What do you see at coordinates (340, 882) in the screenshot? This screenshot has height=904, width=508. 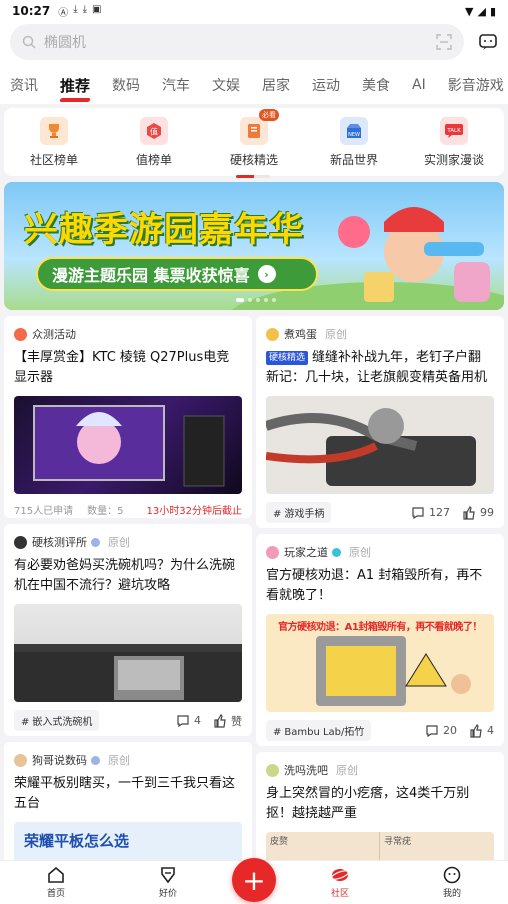 I see `nav-community: 社区` at bounding box center [340, 882].